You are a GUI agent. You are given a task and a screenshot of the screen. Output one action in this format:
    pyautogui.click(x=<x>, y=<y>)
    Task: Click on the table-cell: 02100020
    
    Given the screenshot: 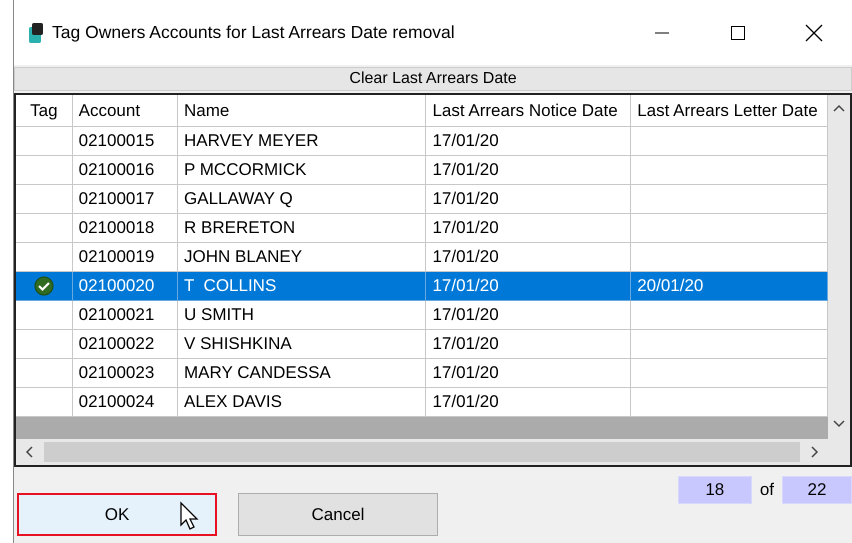 What is the action you would take?
    pyautogui.click(x=125, y=286)
    